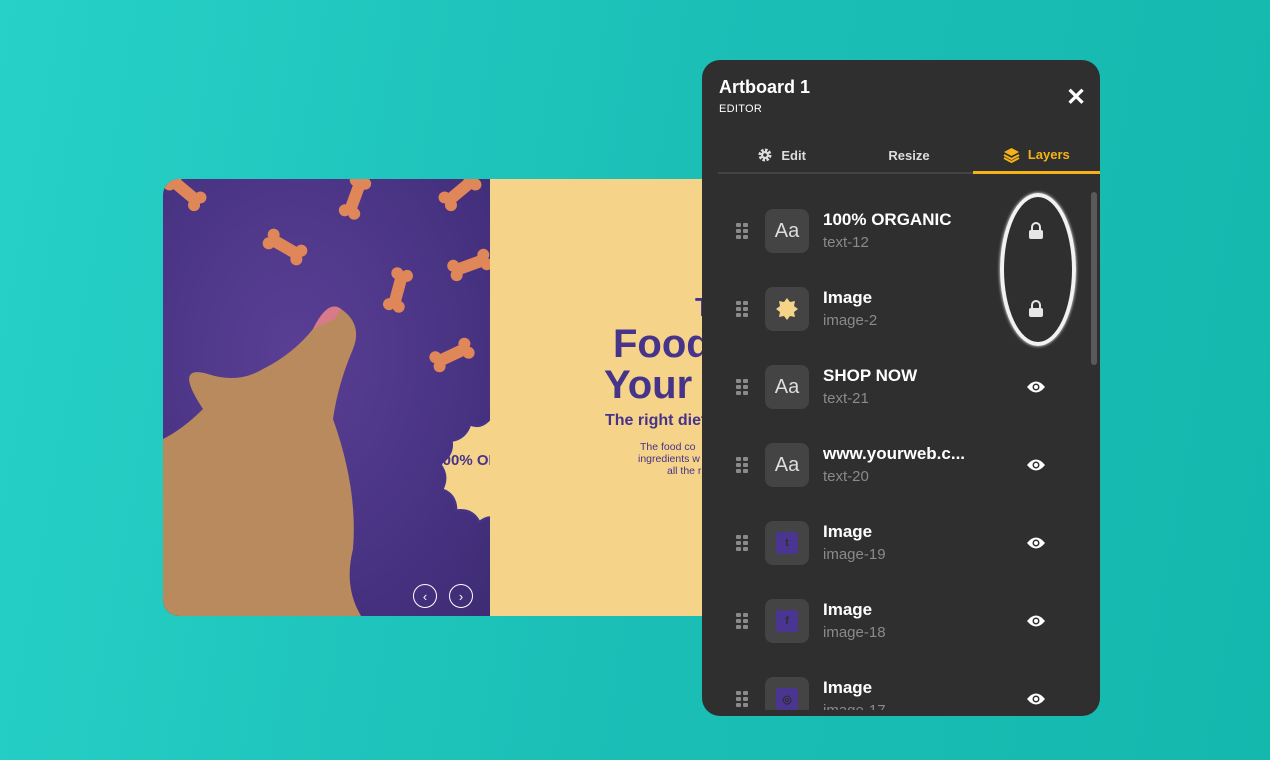 The width and height of the screenshot is (1270, 760). What do you see at coordinates (903, 621) in the screenshot?
I see `layer-row: f Image image-18` at bounding box center [903, 621].